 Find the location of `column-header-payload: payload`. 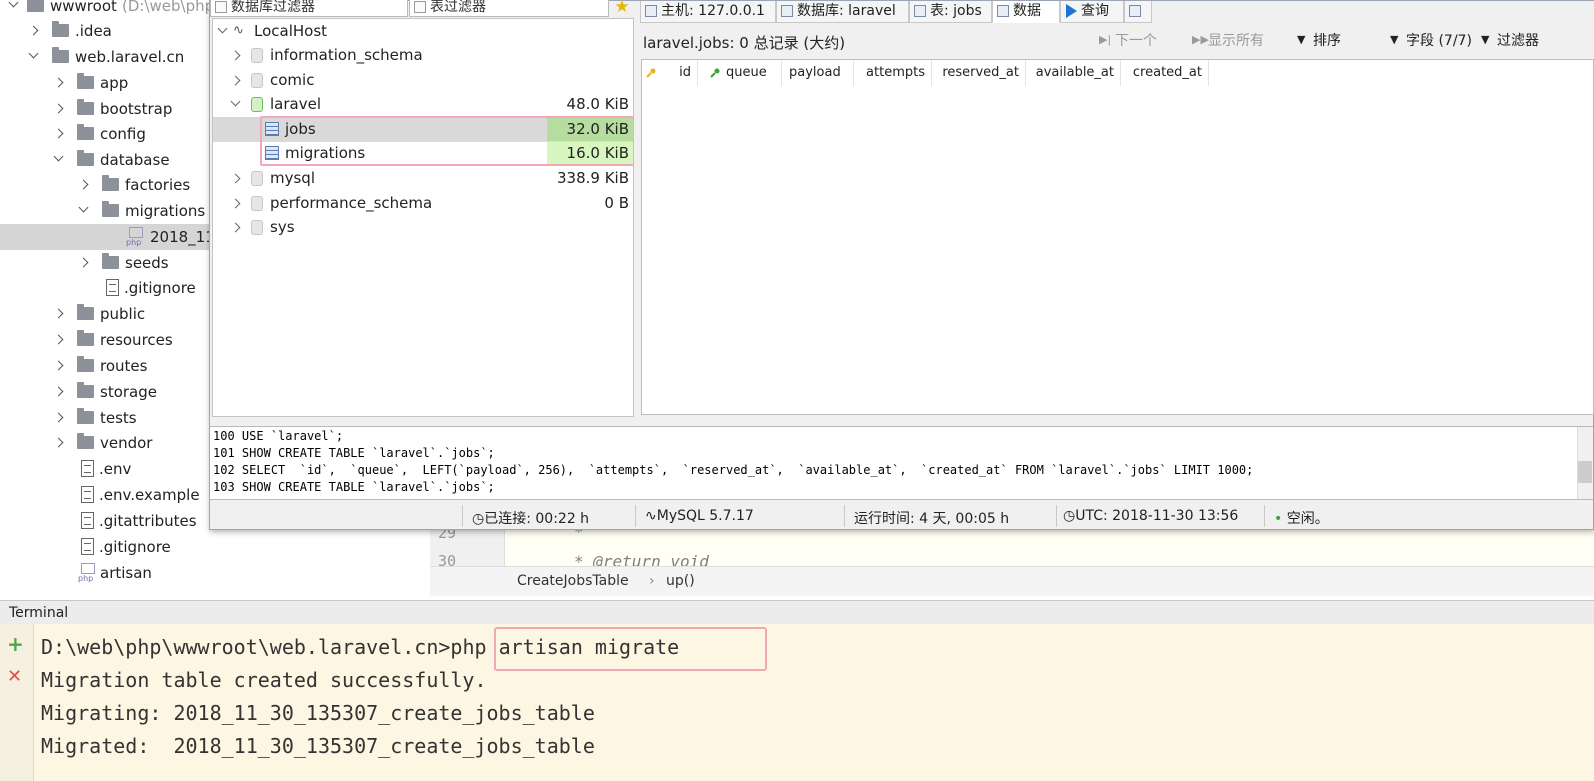

column-header-payload: payload is located at coordinates (818, 73).